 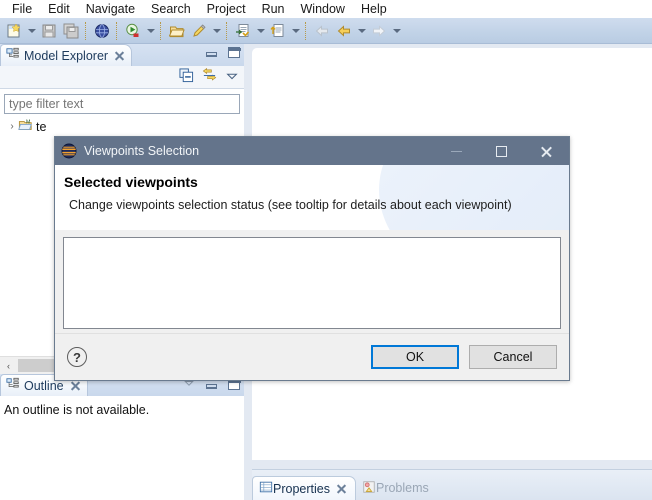 What do you see at coordinates (171, 9) in the screenshot?
I see `menu-item-search: Search` at bounding box center [171, 9].